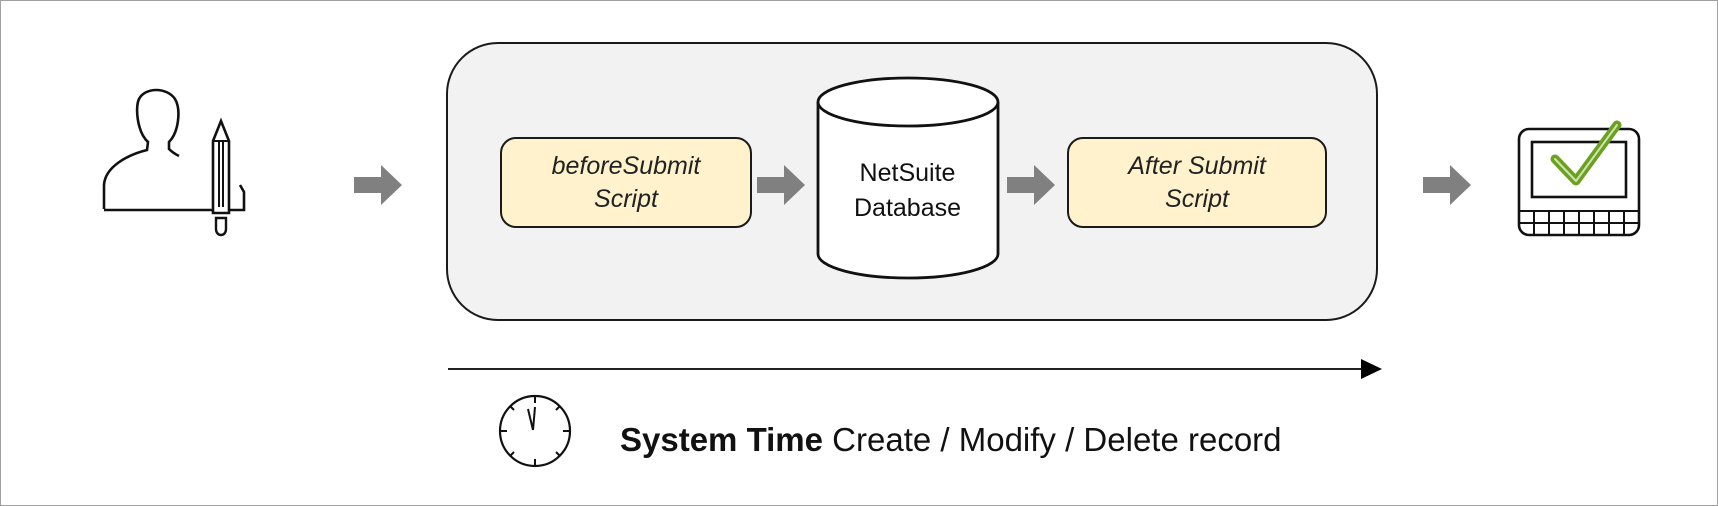 Image resolution: width=1718 pixels, height=506 pixels. I want to click on clock-icon, so click(535, 431).